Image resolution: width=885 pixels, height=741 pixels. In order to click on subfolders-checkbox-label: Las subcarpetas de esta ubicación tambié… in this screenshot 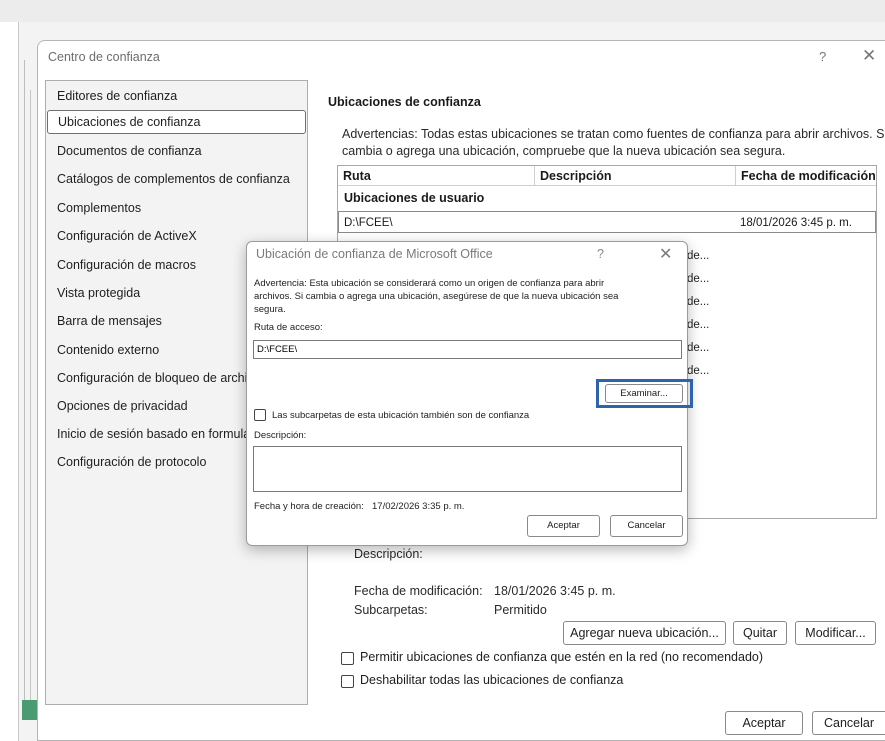, I will do `click(400, 415)`.